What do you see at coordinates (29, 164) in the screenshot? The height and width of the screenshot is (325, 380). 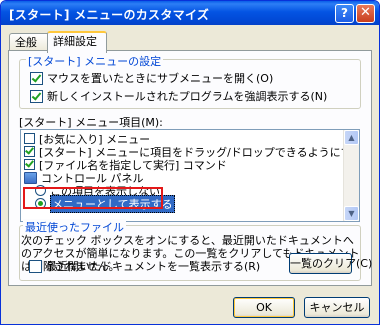 I see `run-command-checkbox` at bounding box center [29, 164].